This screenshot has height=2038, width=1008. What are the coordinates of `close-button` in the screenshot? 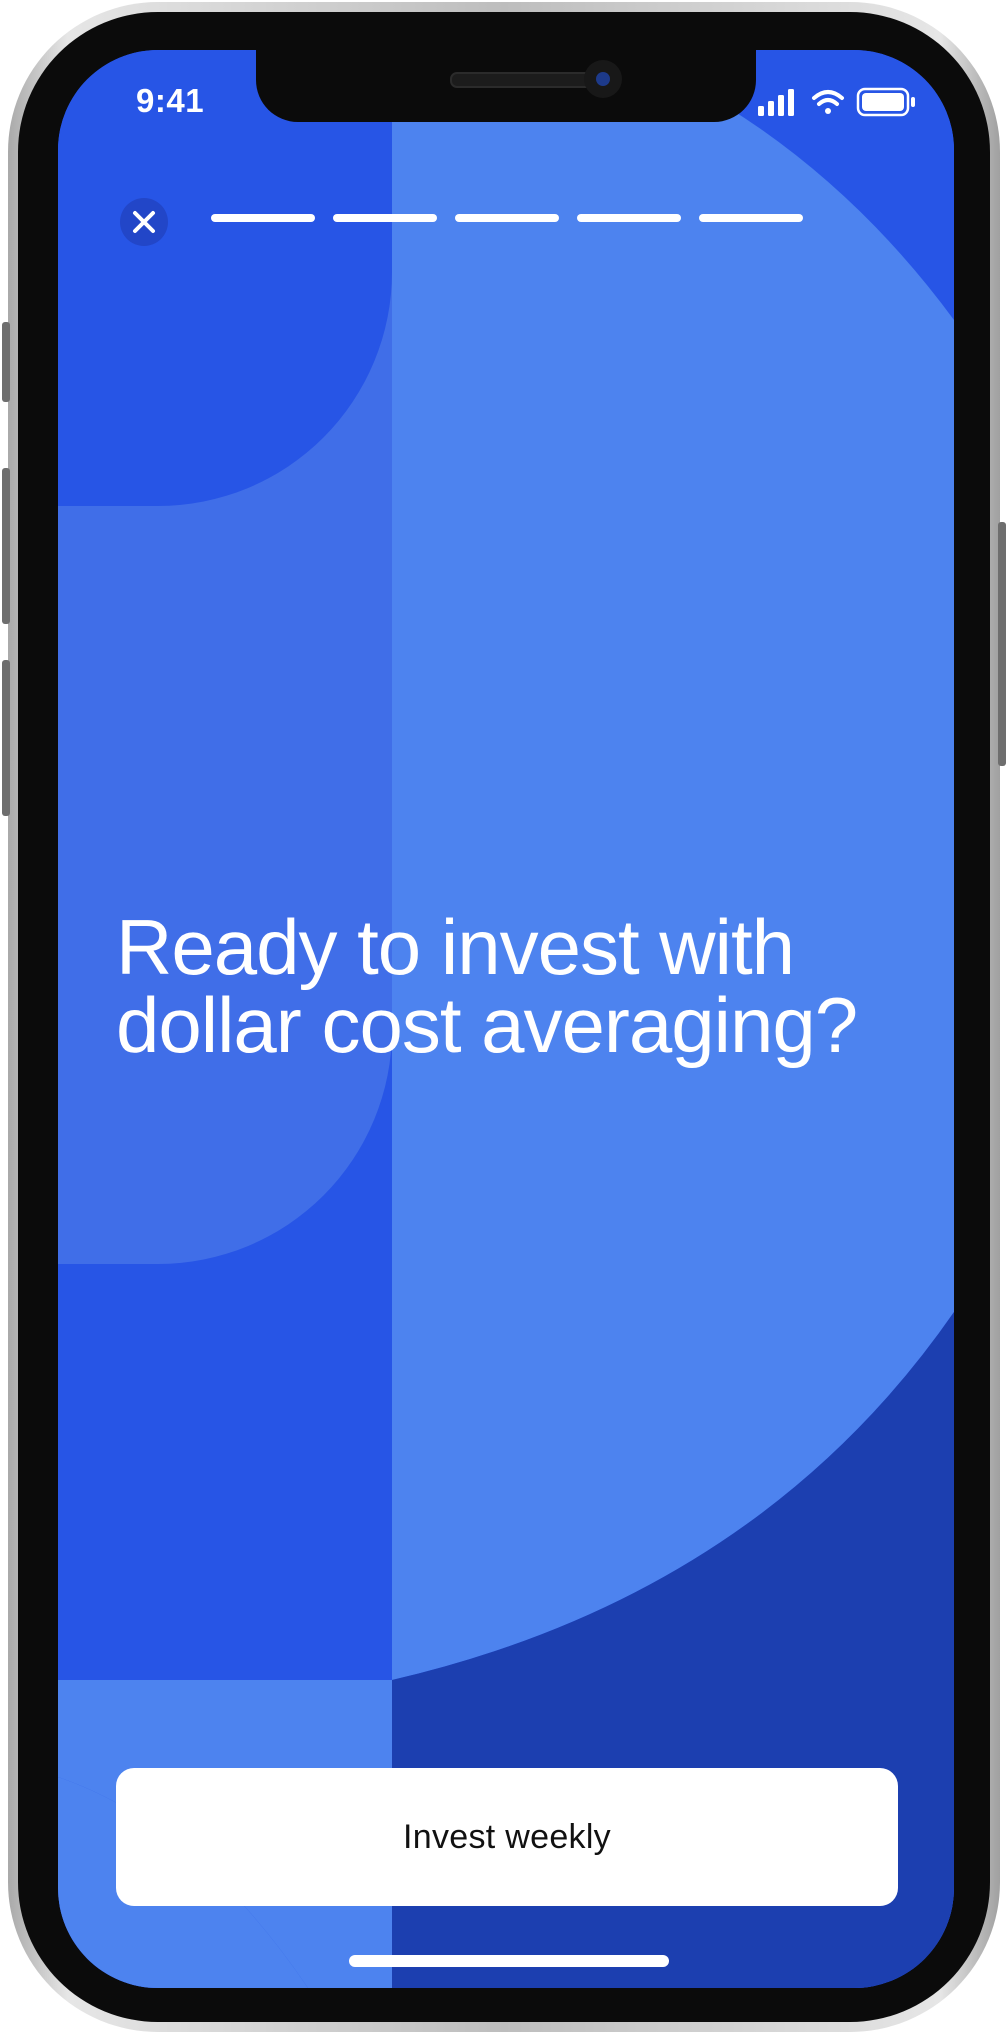 It's located at (144, 222).